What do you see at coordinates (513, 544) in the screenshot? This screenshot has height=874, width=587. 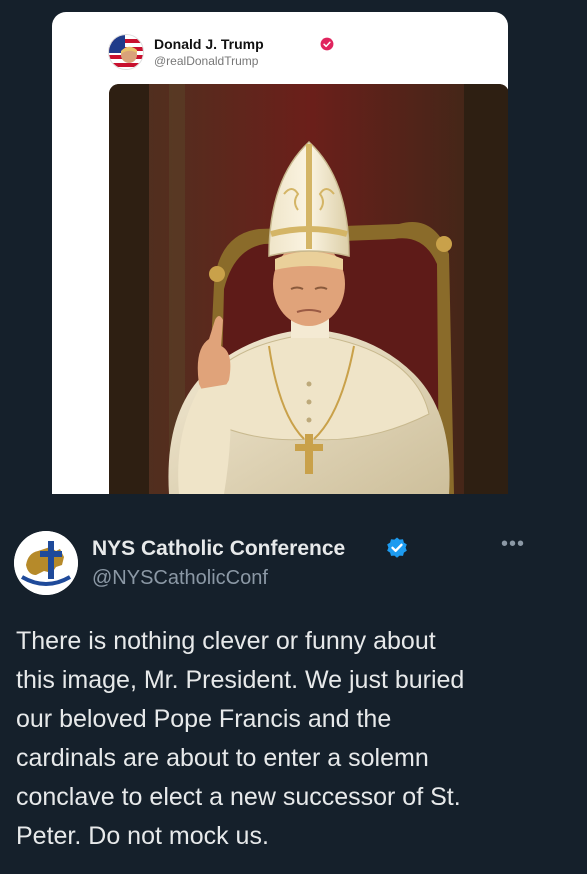 I see `more-options-button: •••` at bounding box center [513, 544].